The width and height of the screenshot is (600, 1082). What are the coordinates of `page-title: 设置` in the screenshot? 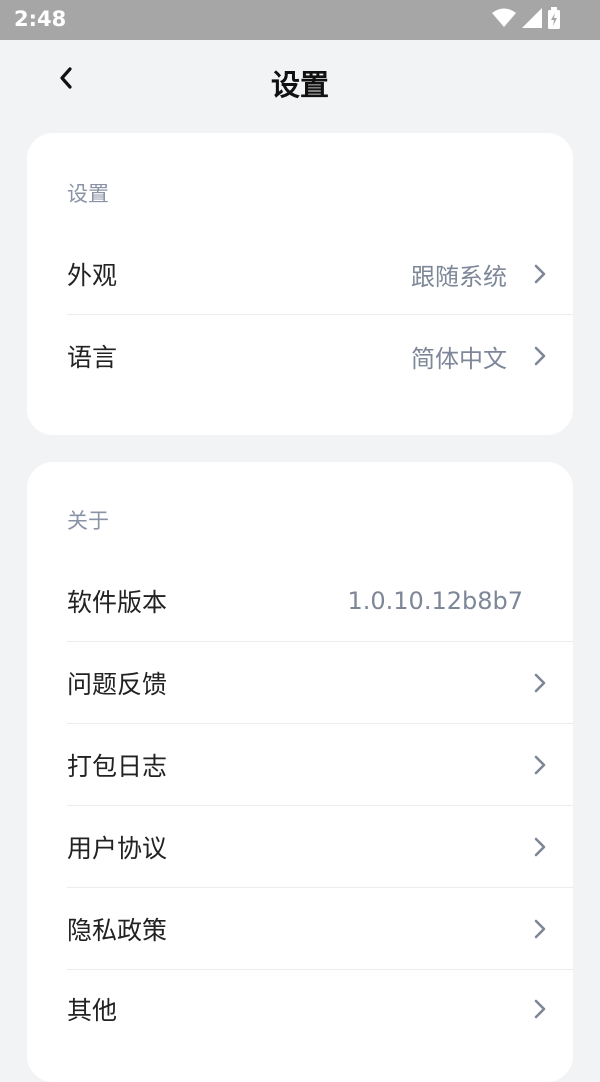 It's located at (299, 85).